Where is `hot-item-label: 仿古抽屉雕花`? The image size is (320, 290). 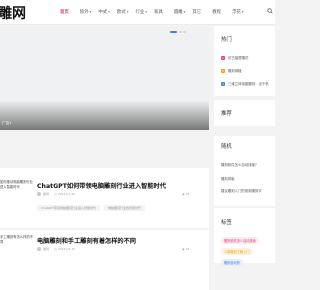
hot-item-label: 仿古抽屉雕花 is located at coordinates (238, 58).